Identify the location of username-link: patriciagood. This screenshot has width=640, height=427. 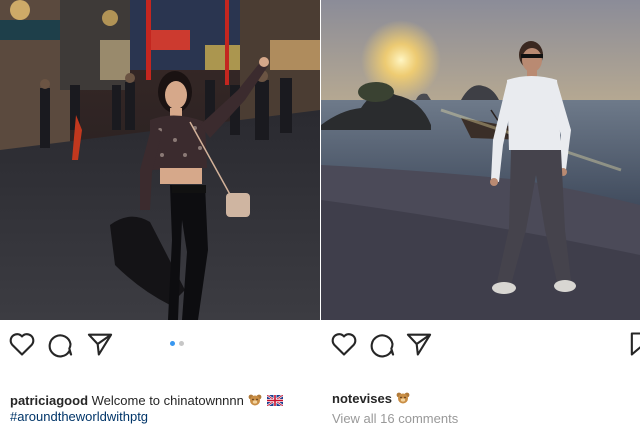
(49, 400).